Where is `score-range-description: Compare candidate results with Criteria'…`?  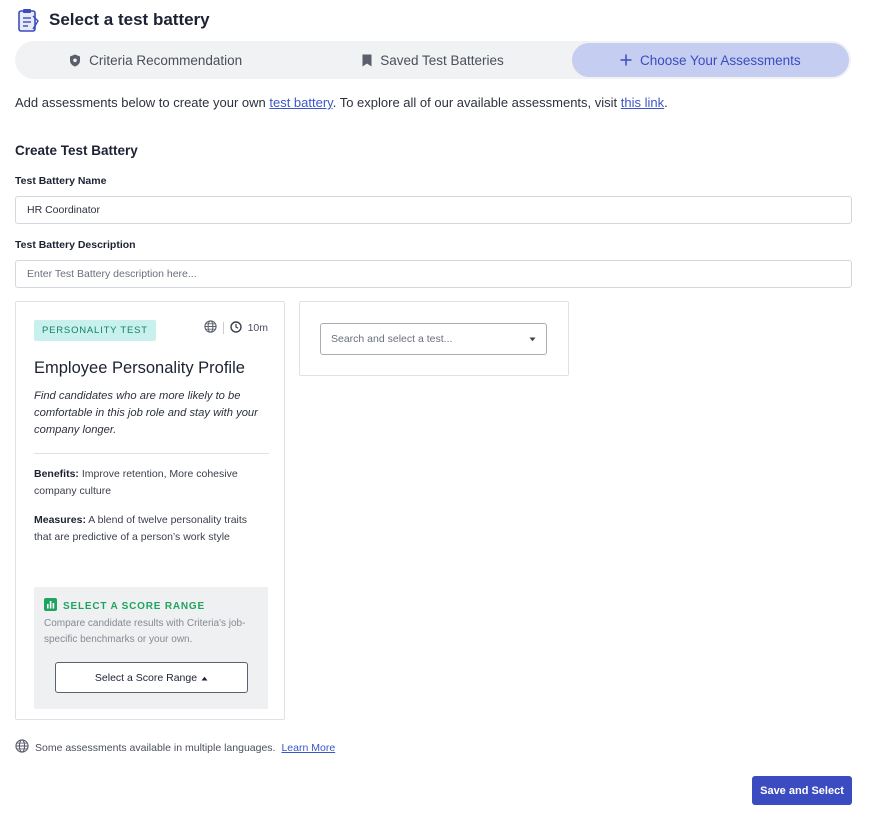 score-range-description: Compare candidate results with Criteria'… is located at coordinates (145, 631).